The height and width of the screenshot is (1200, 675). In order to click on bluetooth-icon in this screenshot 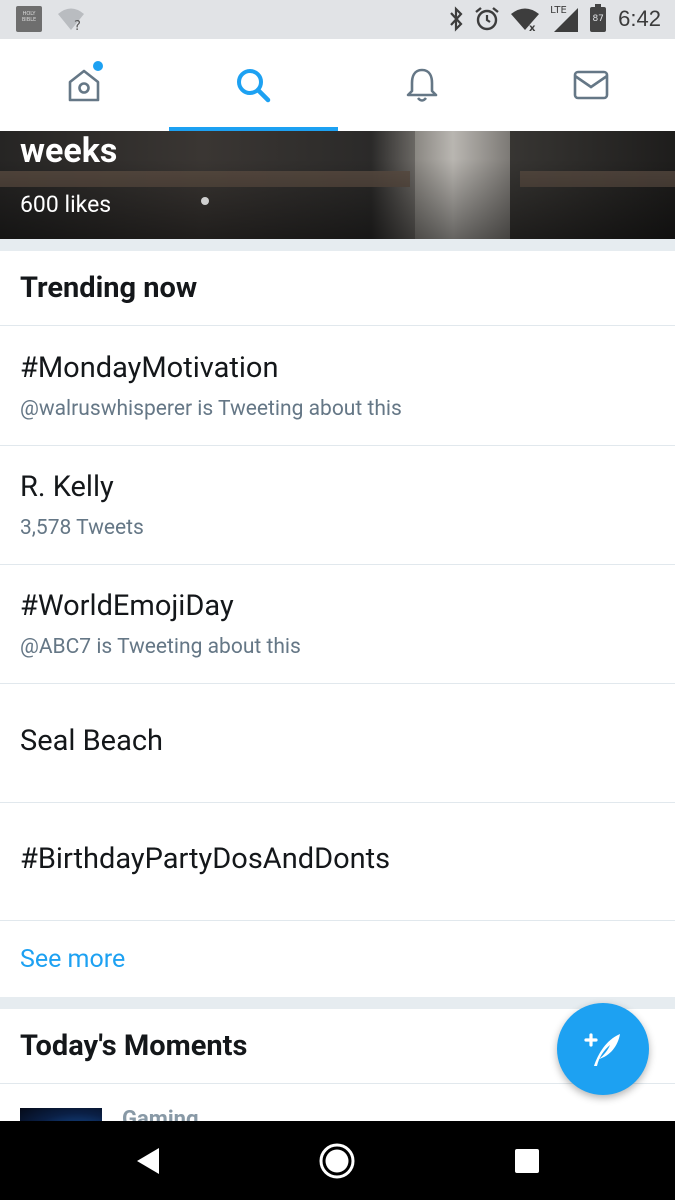, I will do `click(456, 19)`.